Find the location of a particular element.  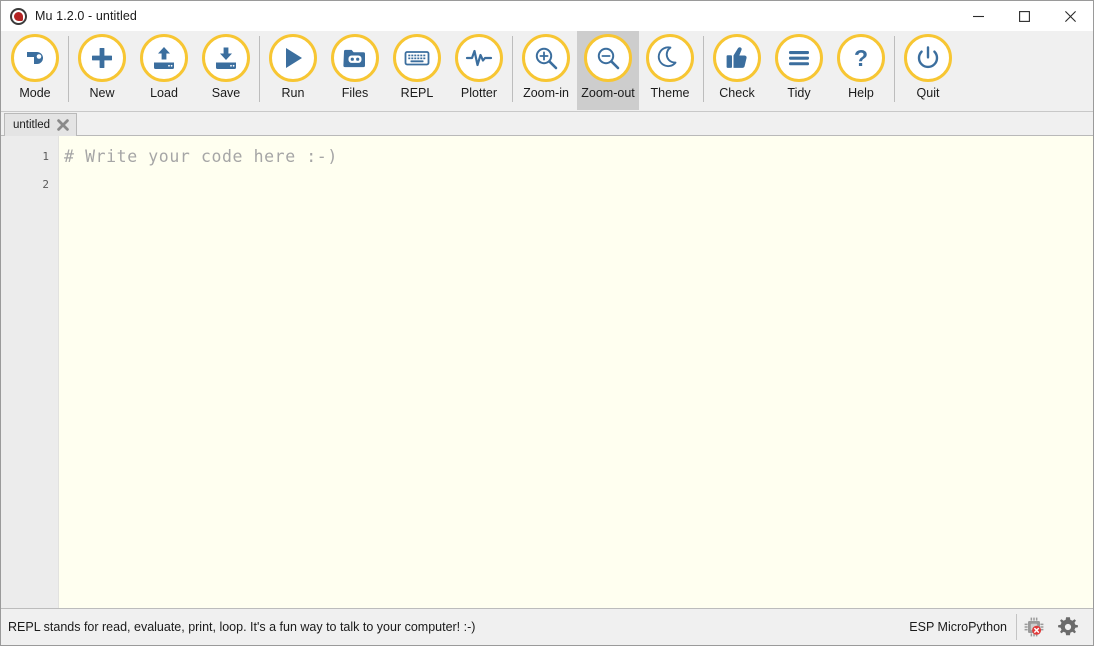

toolbar-button-quit: Quit is located at coordinates (928, 70).